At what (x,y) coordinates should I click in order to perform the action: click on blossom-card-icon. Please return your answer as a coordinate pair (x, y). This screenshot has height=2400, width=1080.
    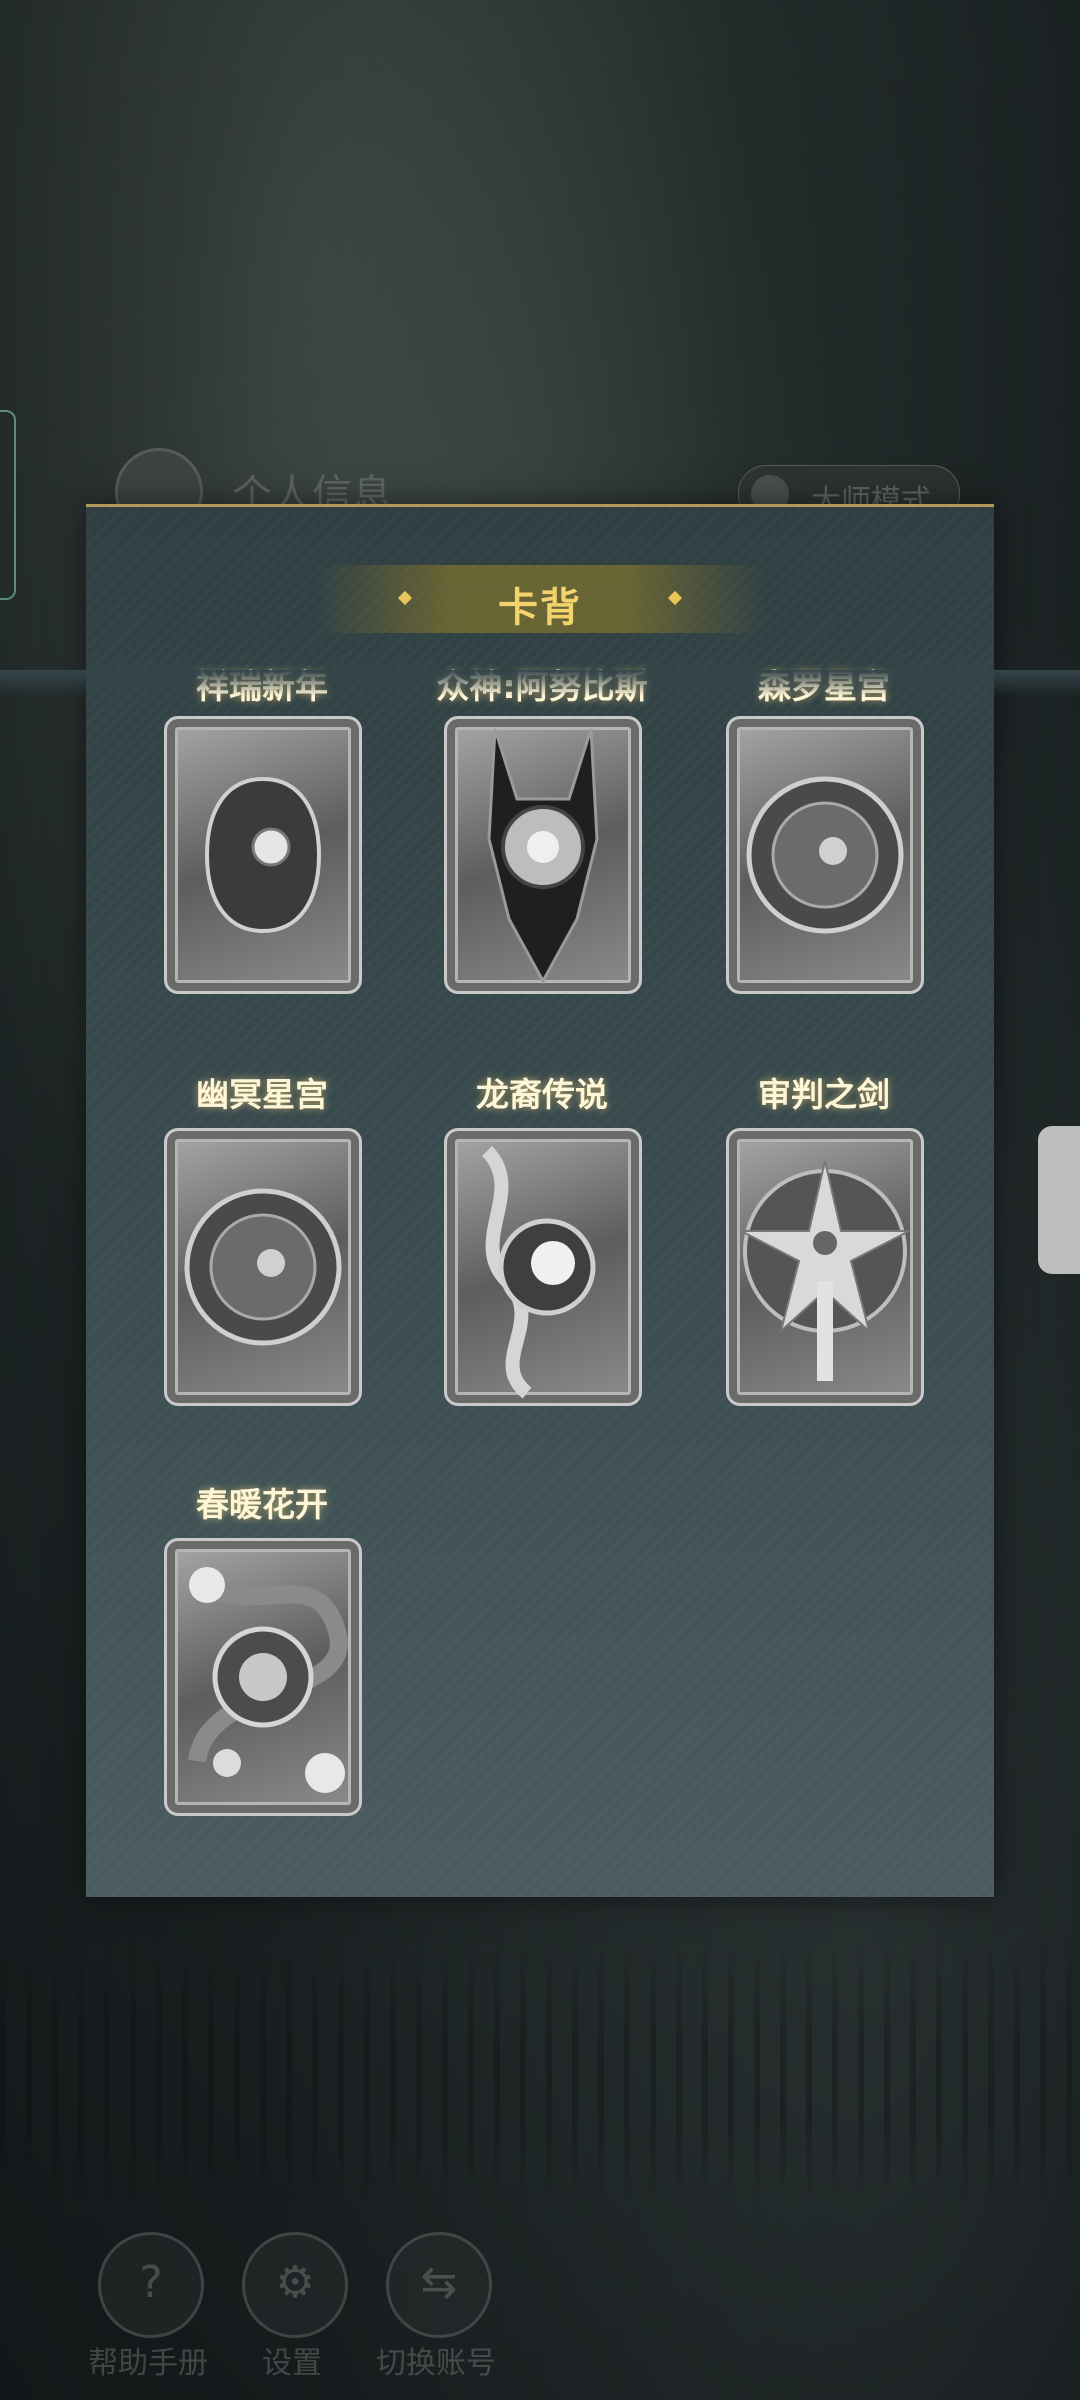
    Looking at the image, I should click on (263, 1677).